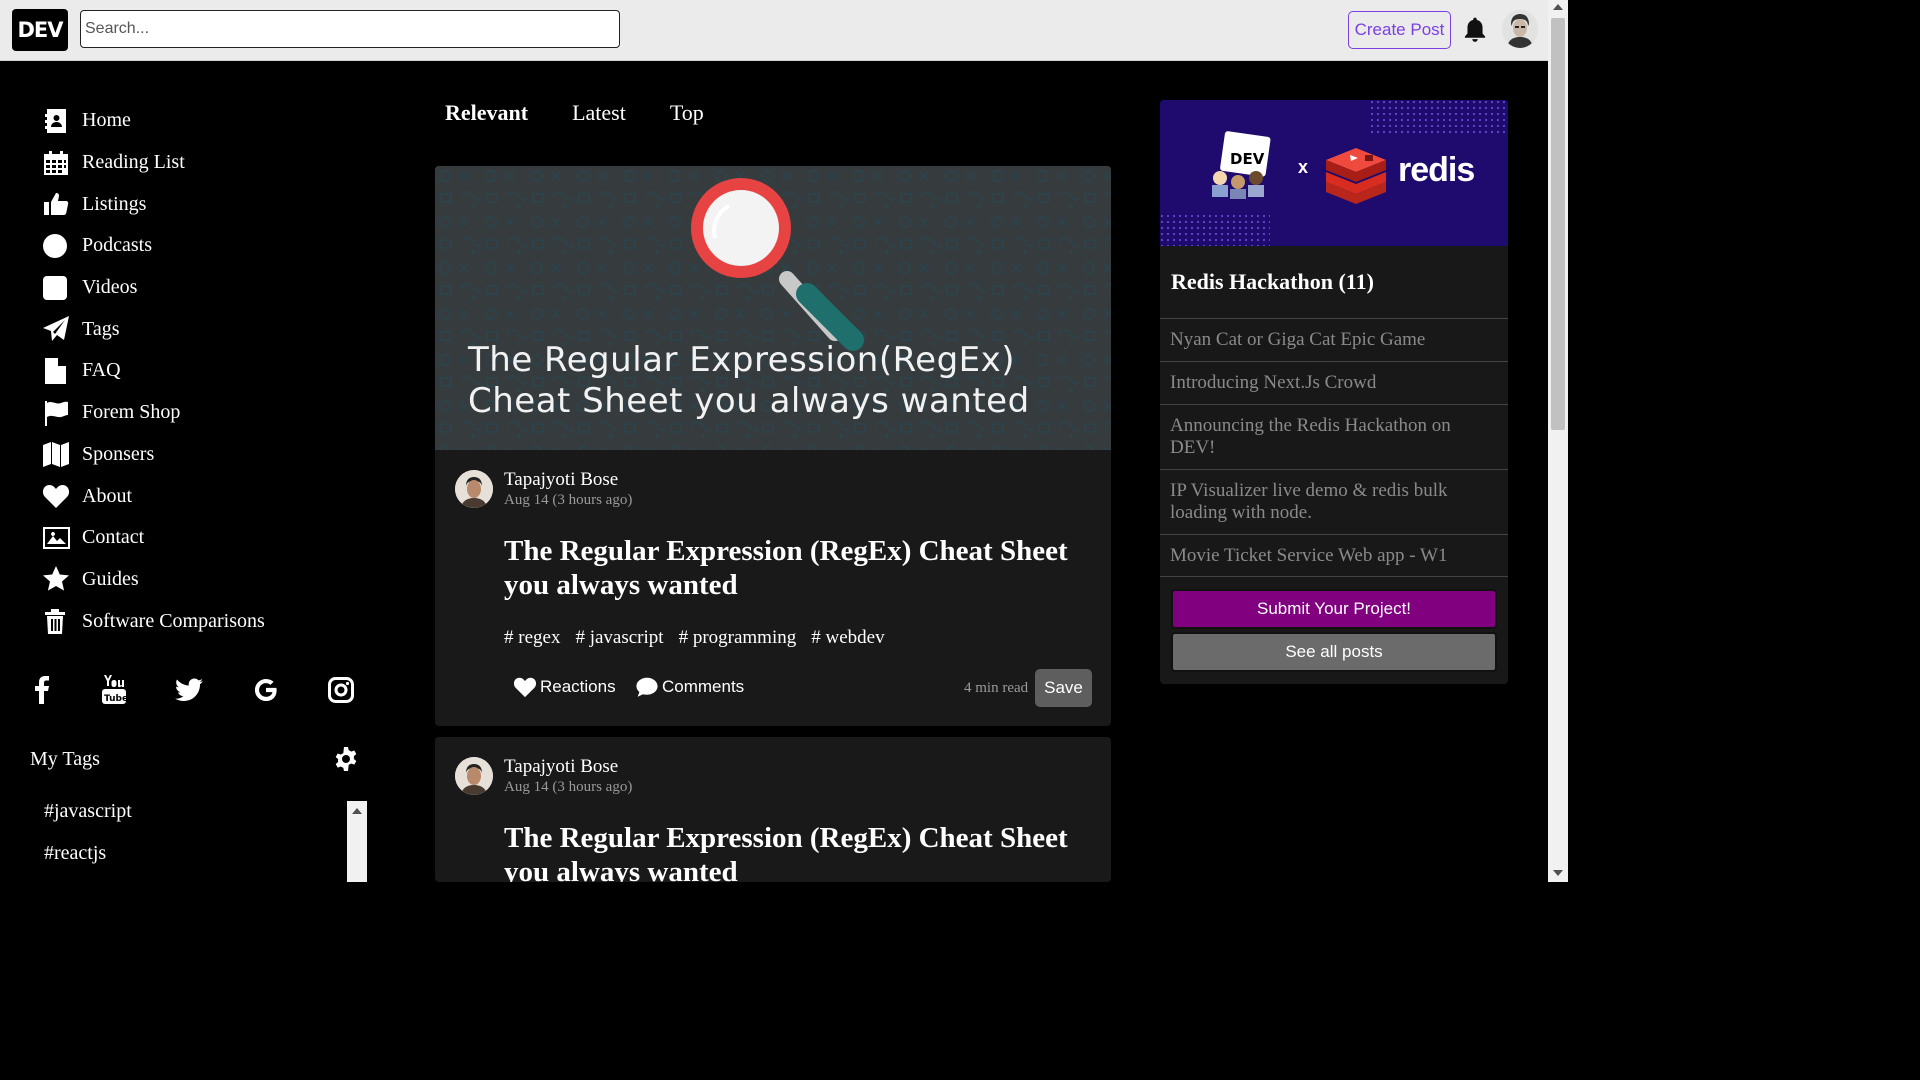 This screenshot has width=1920, height=1080. I want to click on tab-top: Top, so click(687, 113).